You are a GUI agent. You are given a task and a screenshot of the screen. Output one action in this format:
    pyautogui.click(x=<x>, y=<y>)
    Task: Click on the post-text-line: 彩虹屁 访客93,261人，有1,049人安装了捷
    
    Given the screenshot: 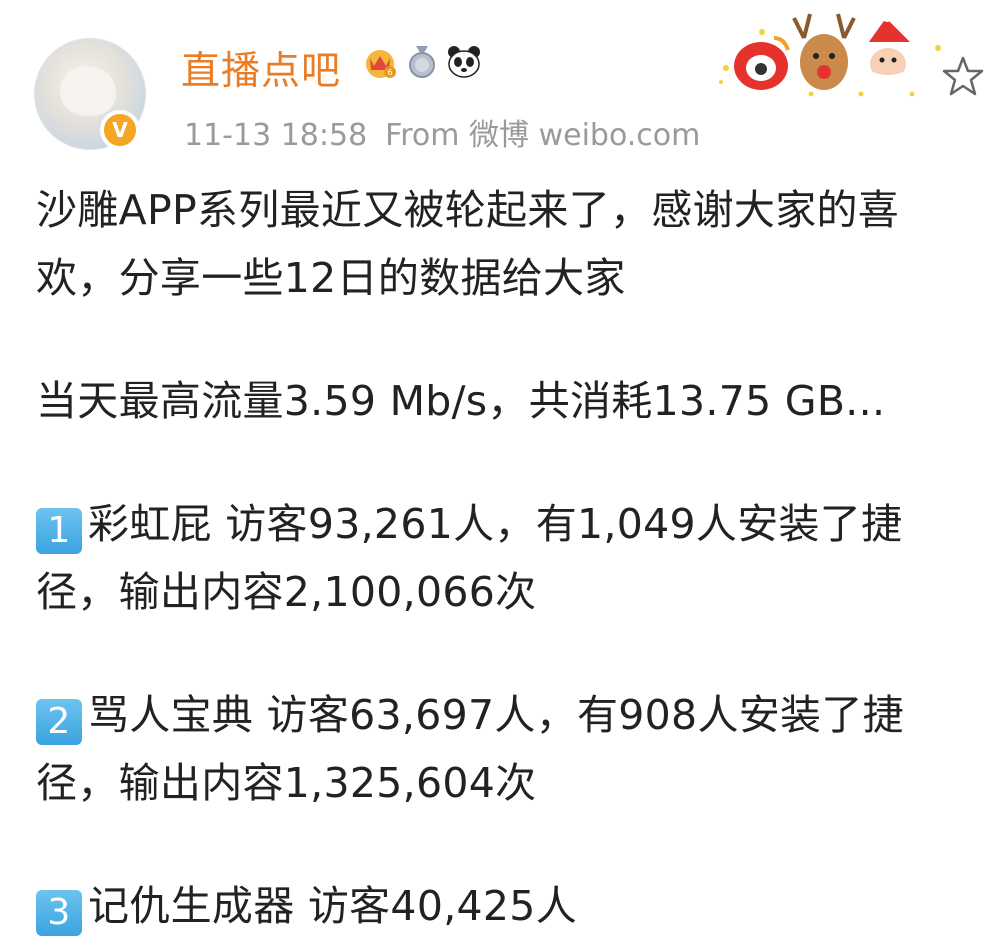 What is the action you would take?
    pyautogui.click(x=495, y=524)
    